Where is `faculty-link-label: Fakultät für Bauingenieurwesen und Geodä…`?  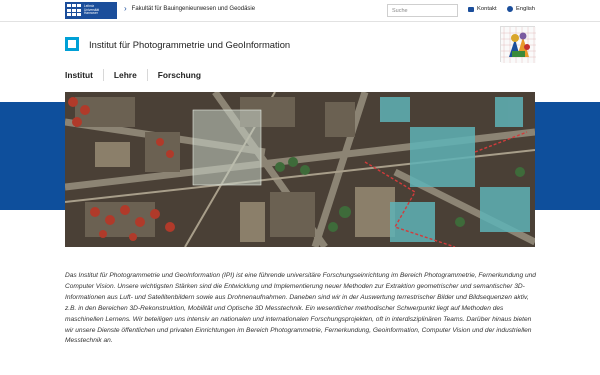 faculty-link-label: Fakultät für Bauingenieurwesen und Geodä… is located at coordinates (193, 9).